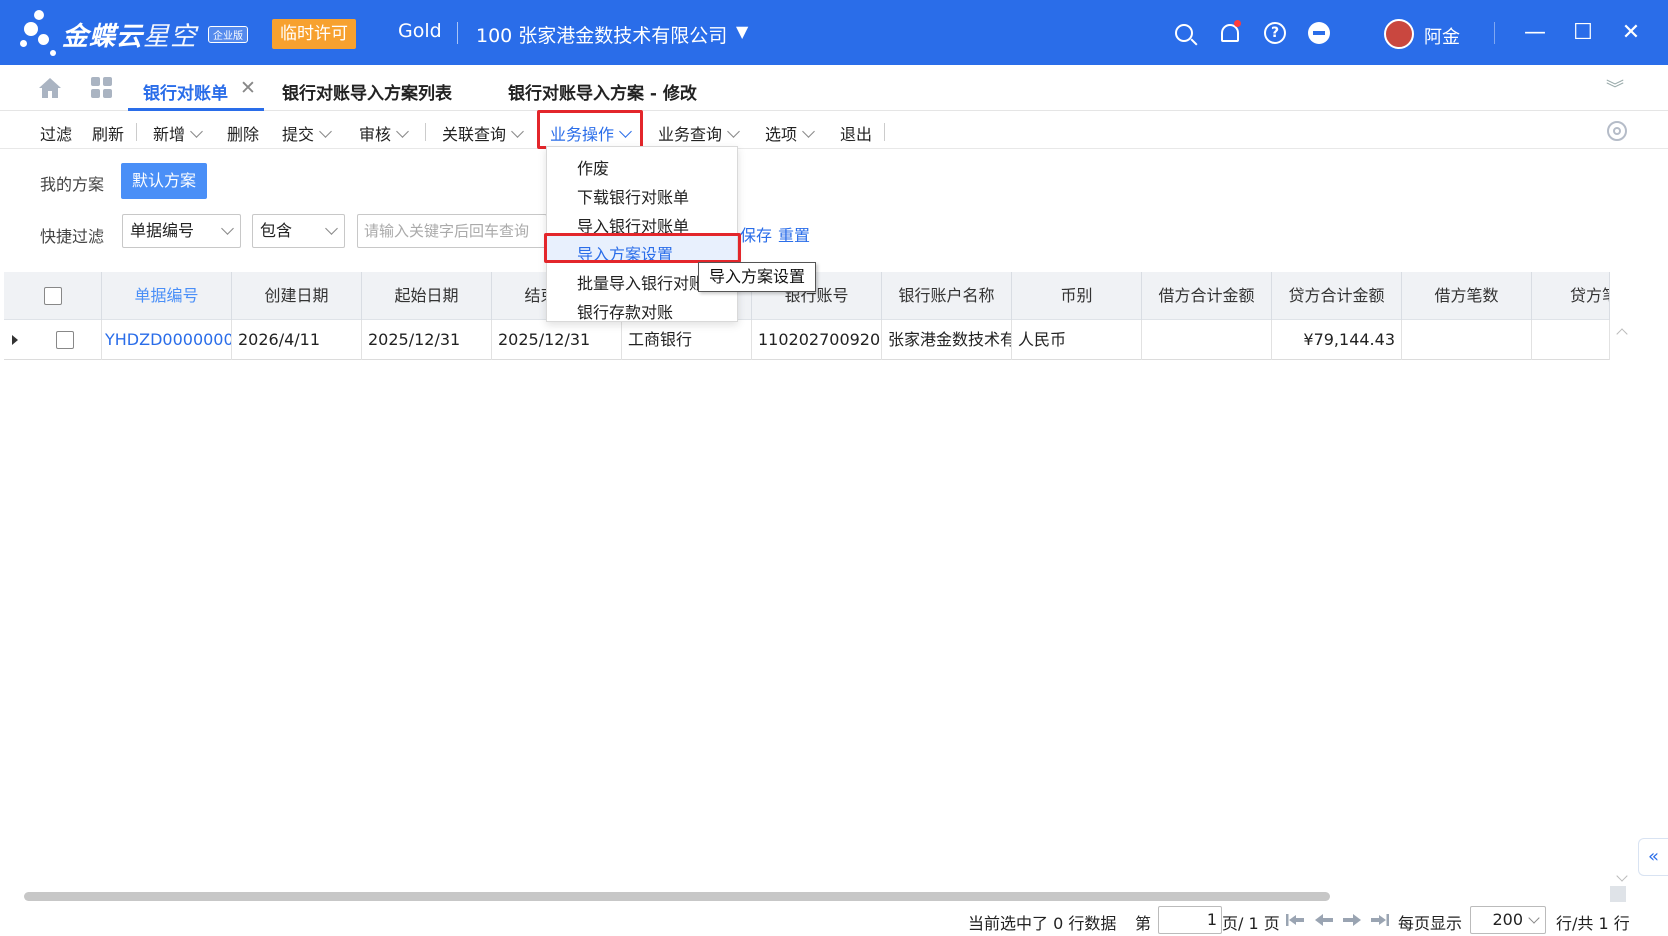 The image size is (1668, 936). What do you see at coordinates (1617, 131) in the screenshot?
I see `gear-icon` at bounding box center [1617, 131].